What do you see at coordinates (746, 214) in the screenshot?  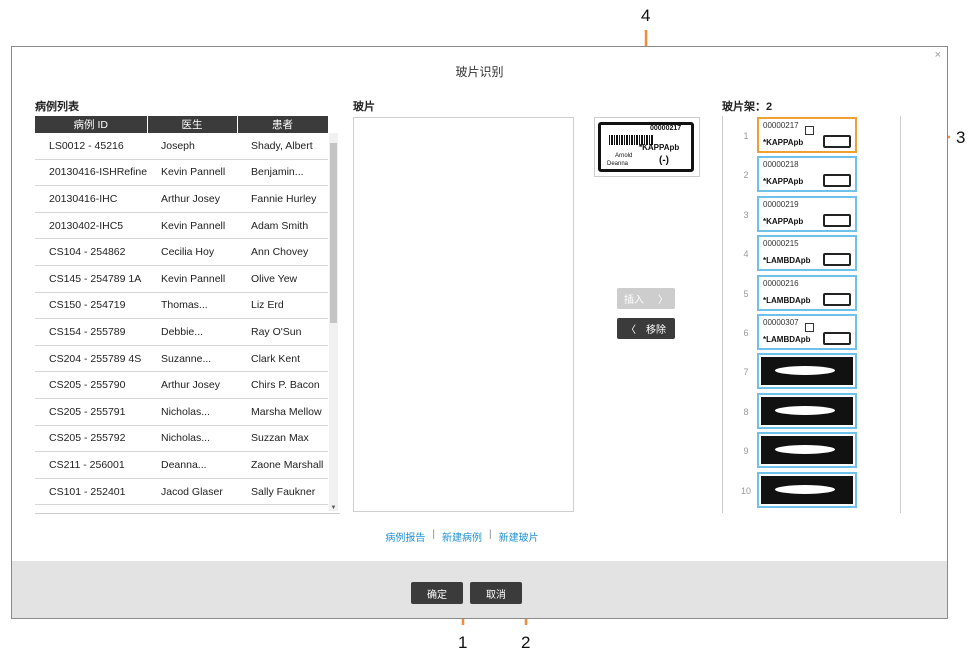 I see `rack-position-number: 3` at bounding box center [746, 214].